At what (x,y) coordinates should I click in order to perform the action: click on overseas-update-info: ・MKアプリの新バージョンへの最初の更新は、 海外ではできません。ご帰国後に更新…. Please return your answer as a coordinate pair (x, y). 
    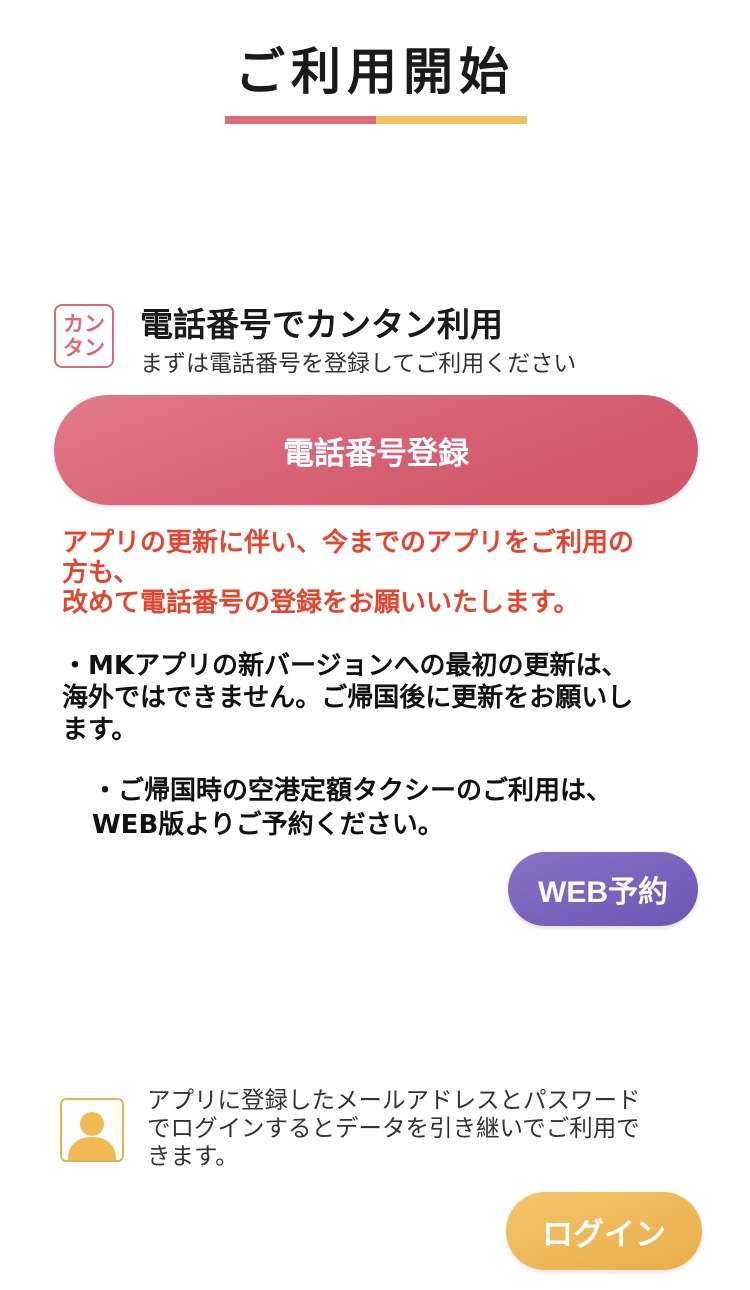
    Looking at the image, I should click on (387, 698).